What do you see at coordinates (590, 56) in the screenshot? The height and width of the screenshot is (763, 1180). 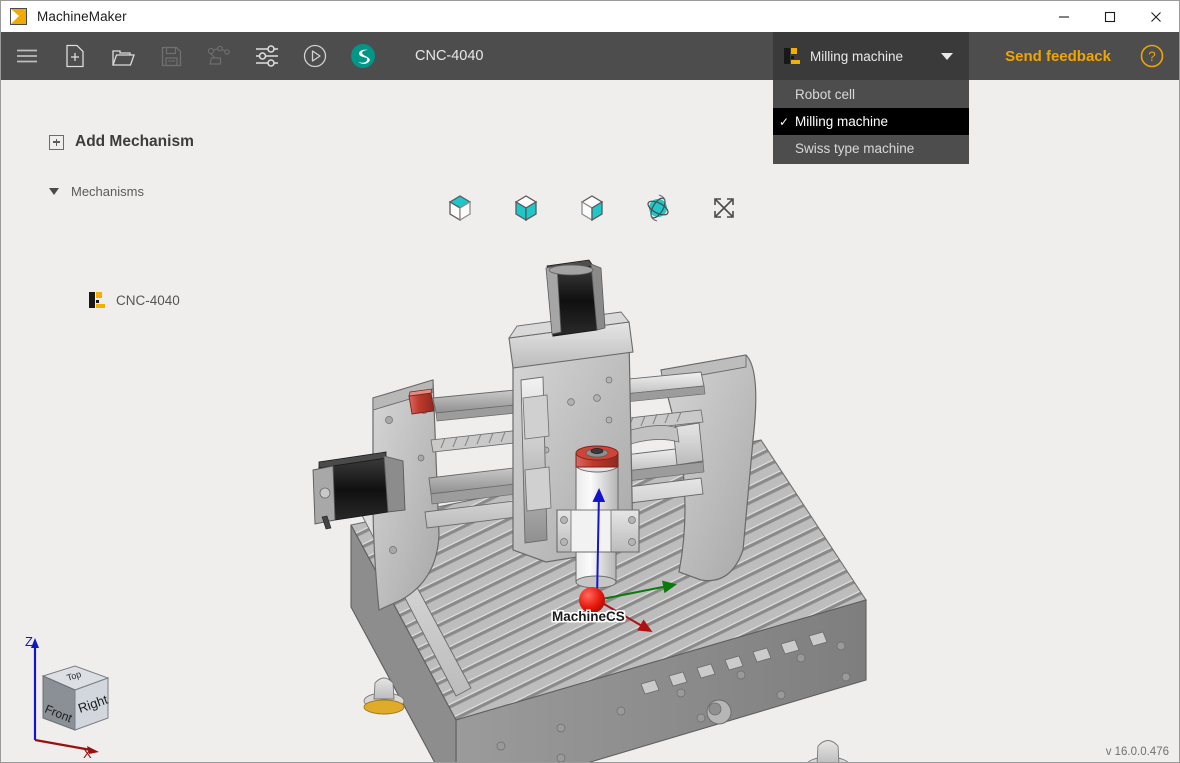 I see `main-toolbar: CNC-4040 Send feedback ?` at bounding box center [590, 56].